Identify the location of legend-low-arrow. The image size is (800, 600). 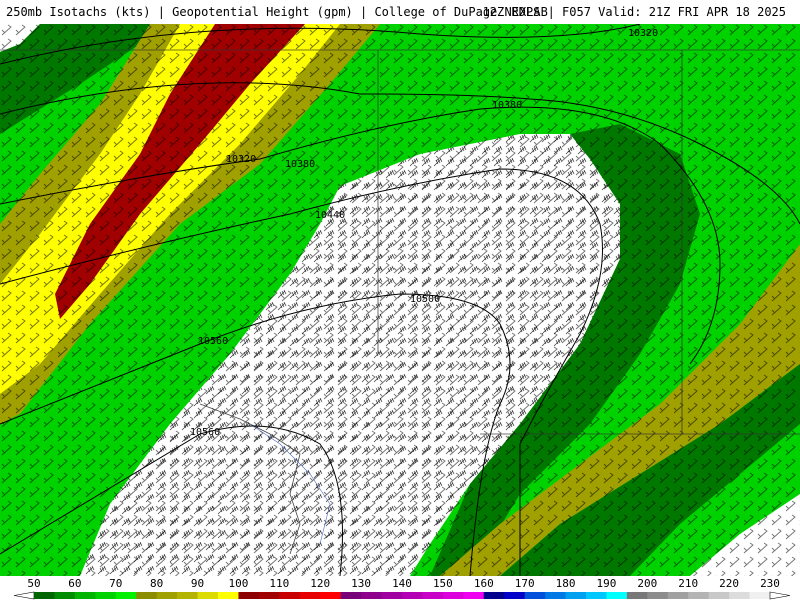
(24, 595).